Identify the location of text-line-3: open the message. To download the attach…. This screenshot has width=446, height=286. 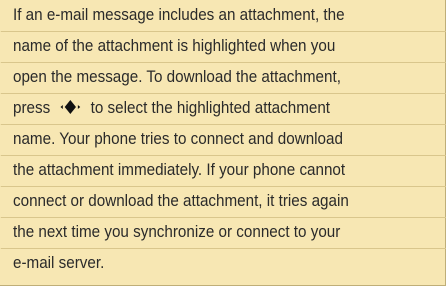
(214, 77).